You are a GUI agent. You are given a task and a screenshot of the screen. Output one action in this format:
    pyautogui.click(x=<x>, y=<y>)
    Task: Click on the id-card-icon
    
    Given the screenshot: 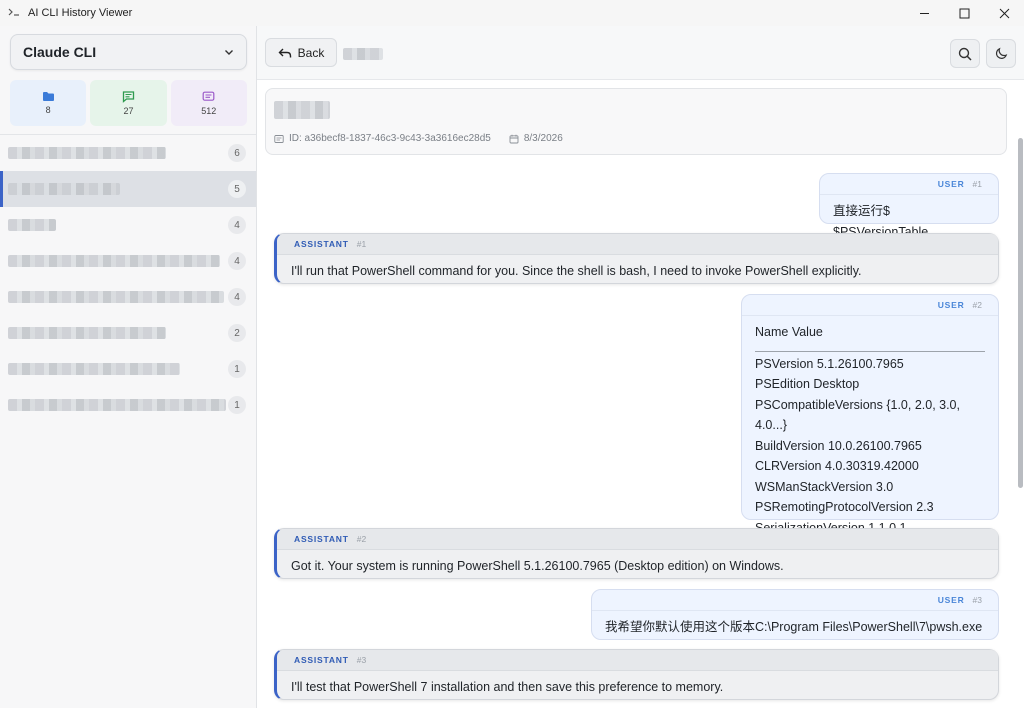 What is the action you would take?
    pyautogui.click(x=279, y=138)
    